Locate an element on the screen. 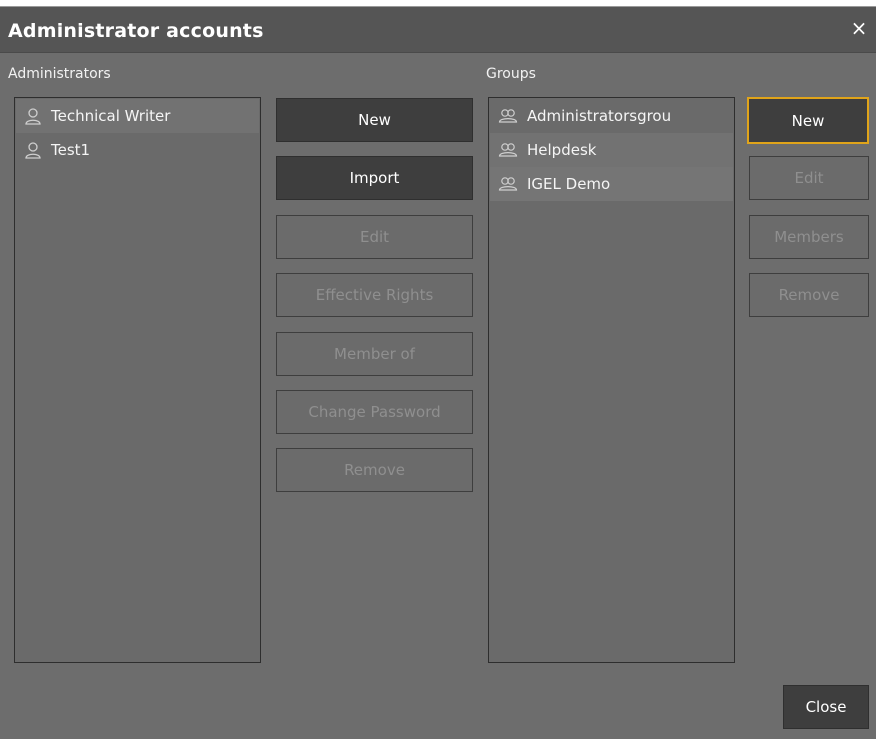 This screenshot has height=739, width=876. admin-remove-button: Remove is located at coordinates (374, 470).